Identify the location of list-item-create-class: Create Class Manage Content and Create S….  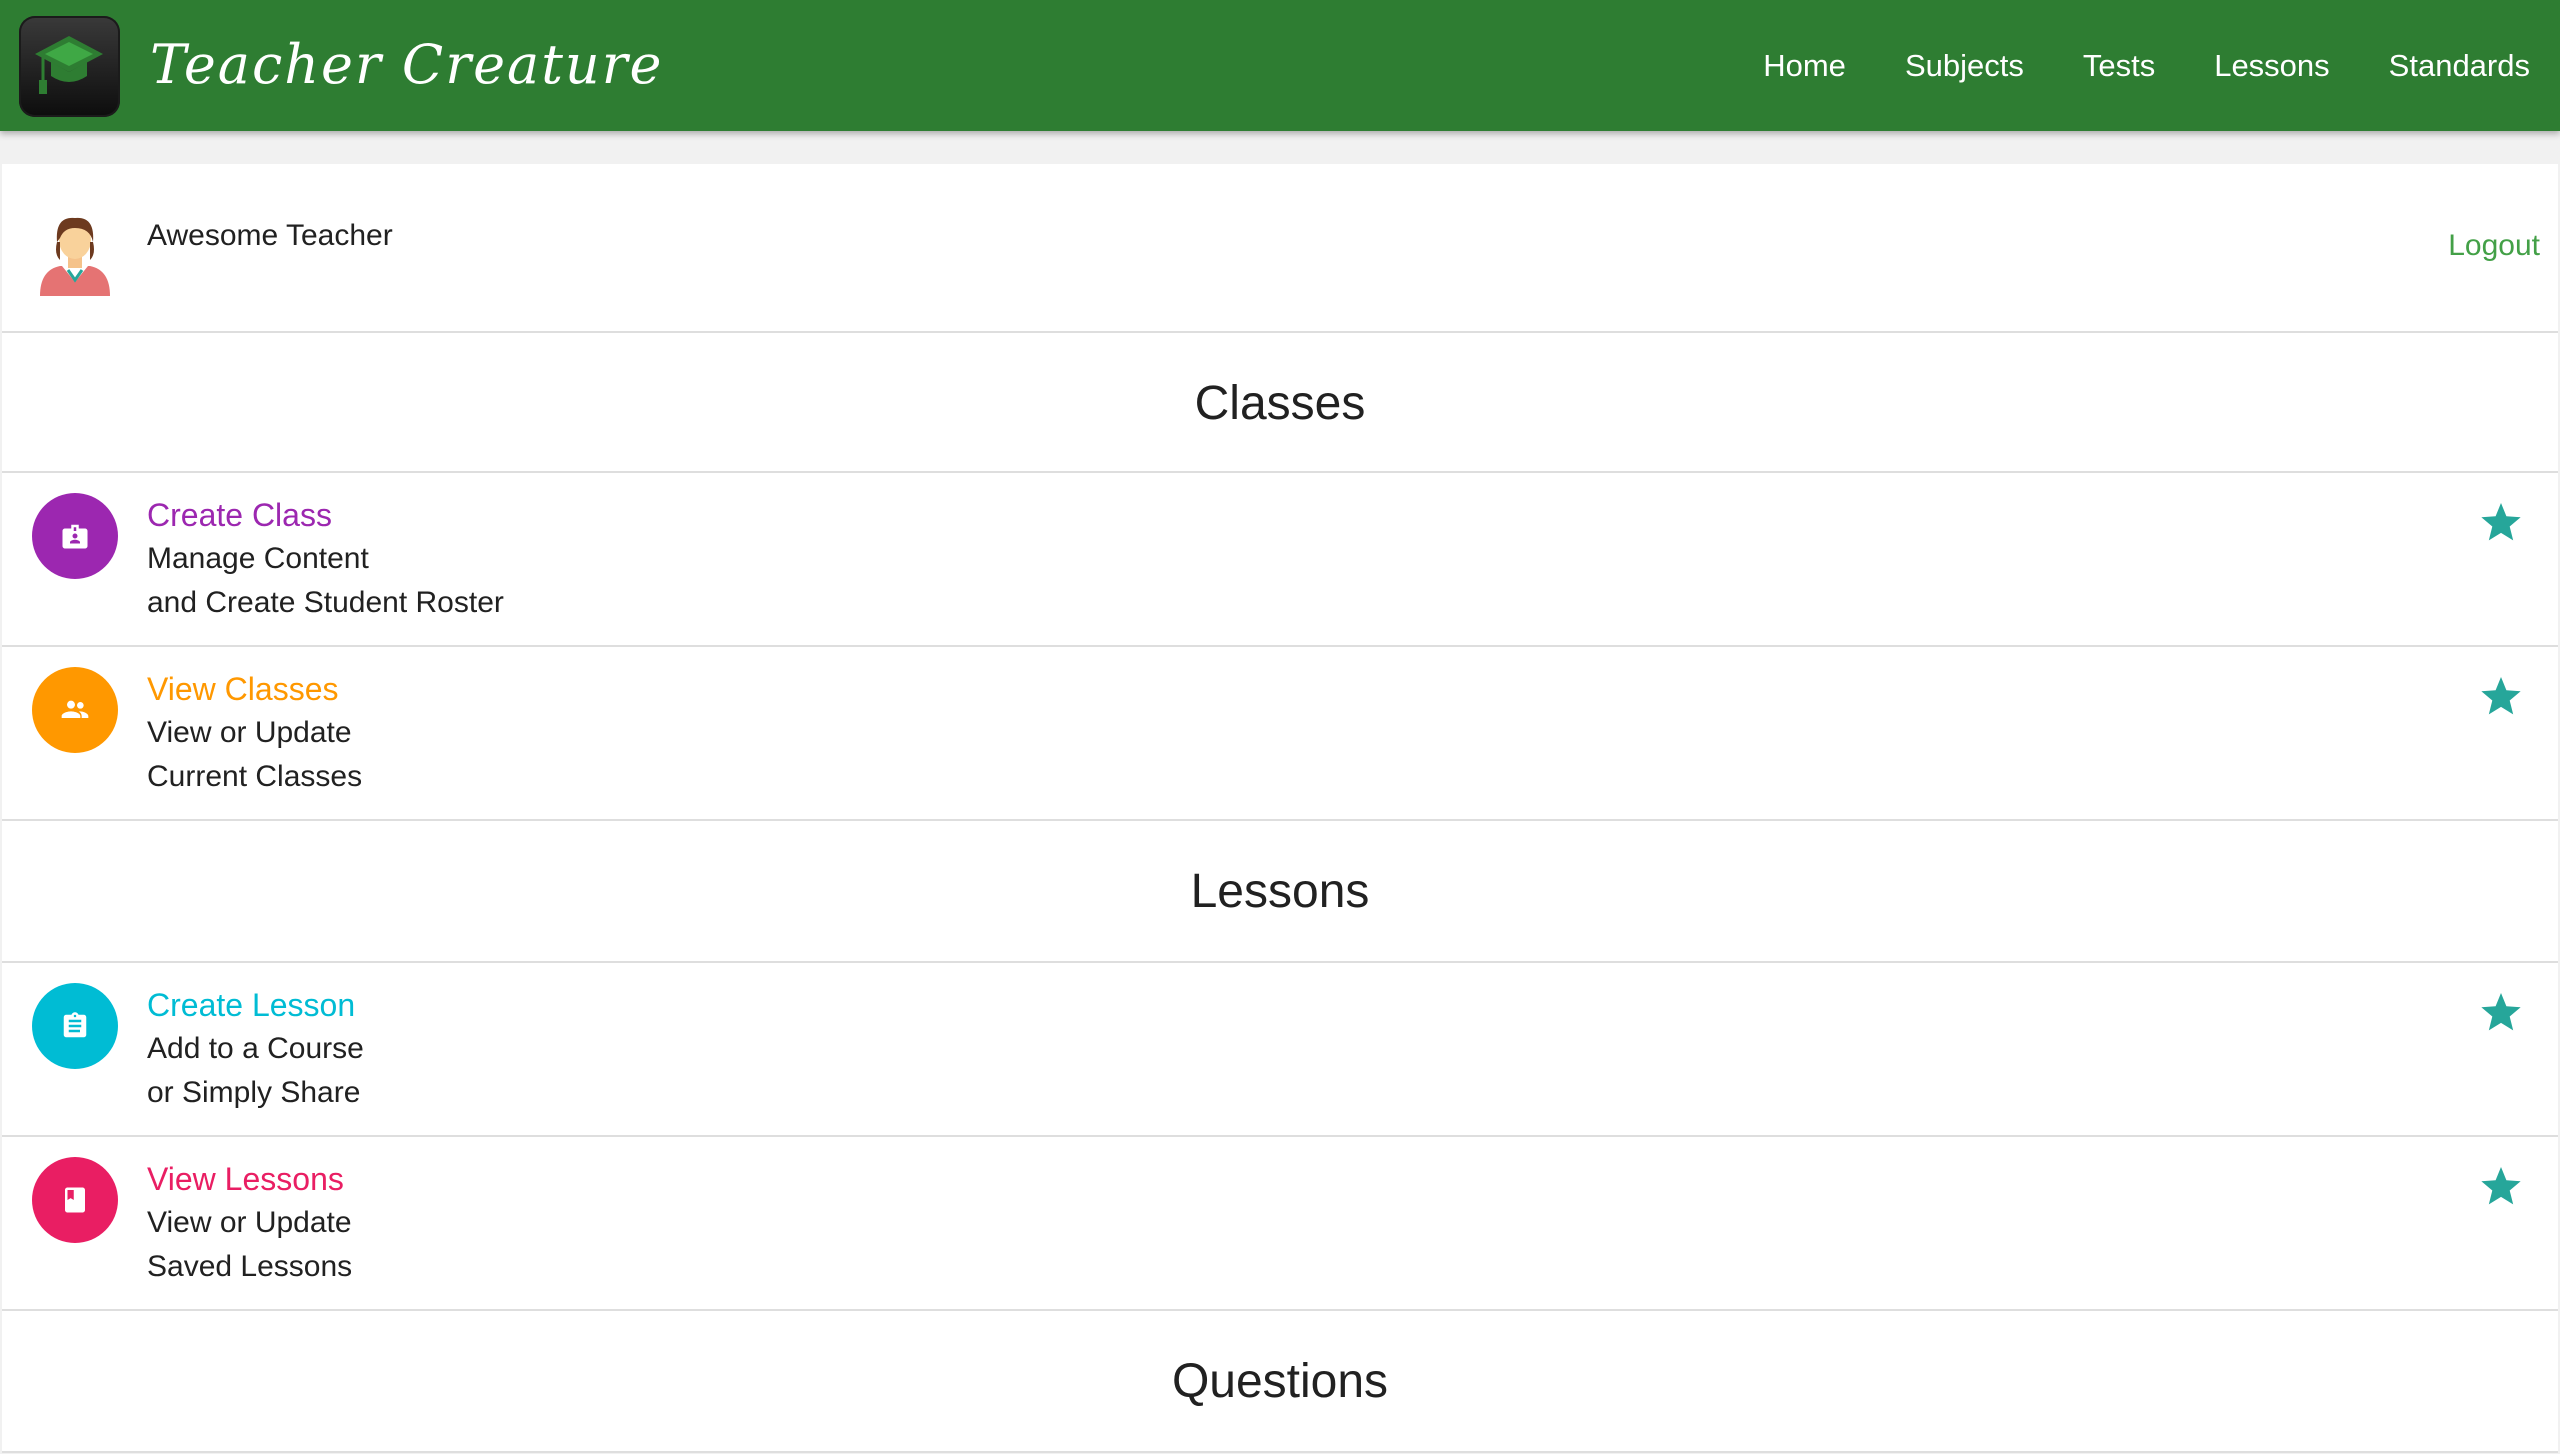
(1280, 559).